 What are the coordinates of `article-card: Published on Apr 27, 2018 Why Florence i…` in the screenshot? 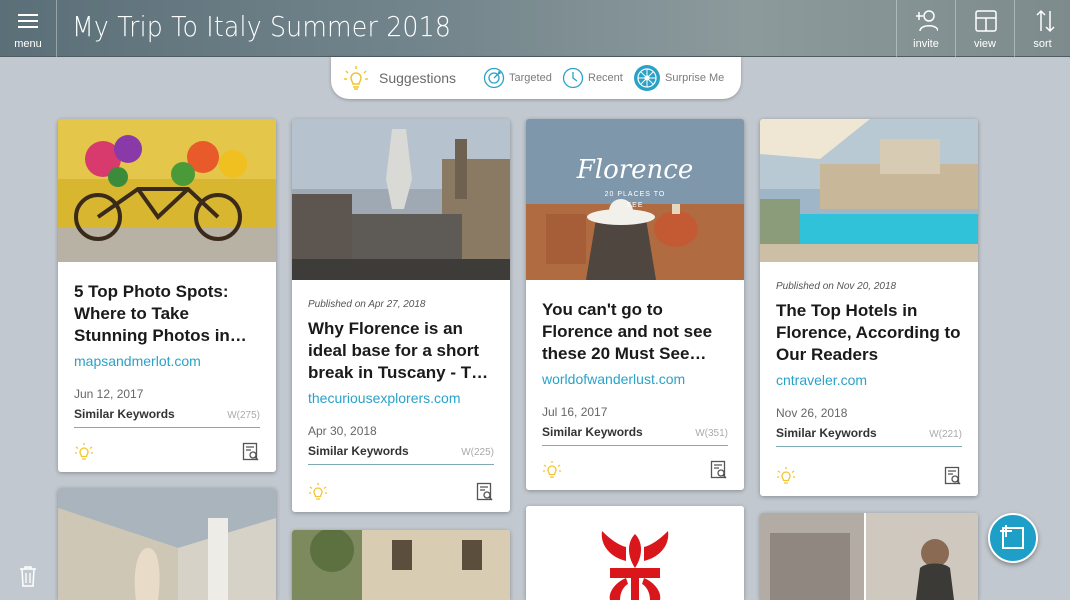 It's located at (401, 315).